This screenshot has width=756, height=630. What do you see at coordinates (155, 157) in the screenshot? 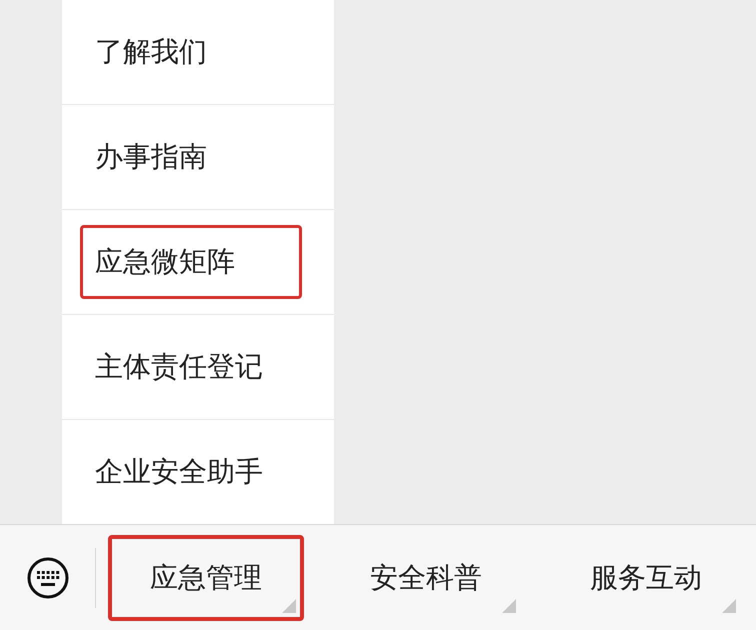
I see `submenu-item: 办事指南` at bounding box center [155, 157].